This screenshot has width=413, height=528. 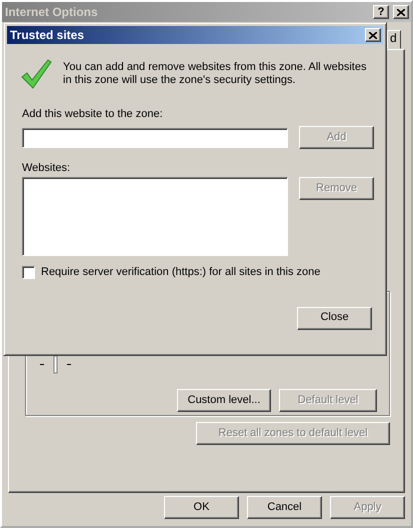 What do you see at coordinates (36, 74) in the screenshot?
I see `checkmark-icon` at bounding box center [36, 74].